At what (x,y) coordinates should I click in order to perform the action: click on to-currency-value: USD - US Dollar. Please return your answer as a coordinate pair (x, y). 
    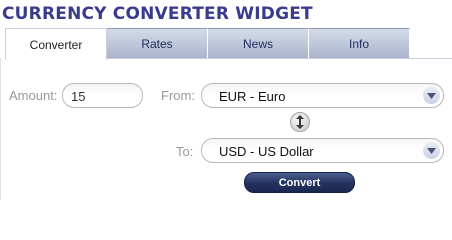
    Looking at the image, I should click on (266, 151).